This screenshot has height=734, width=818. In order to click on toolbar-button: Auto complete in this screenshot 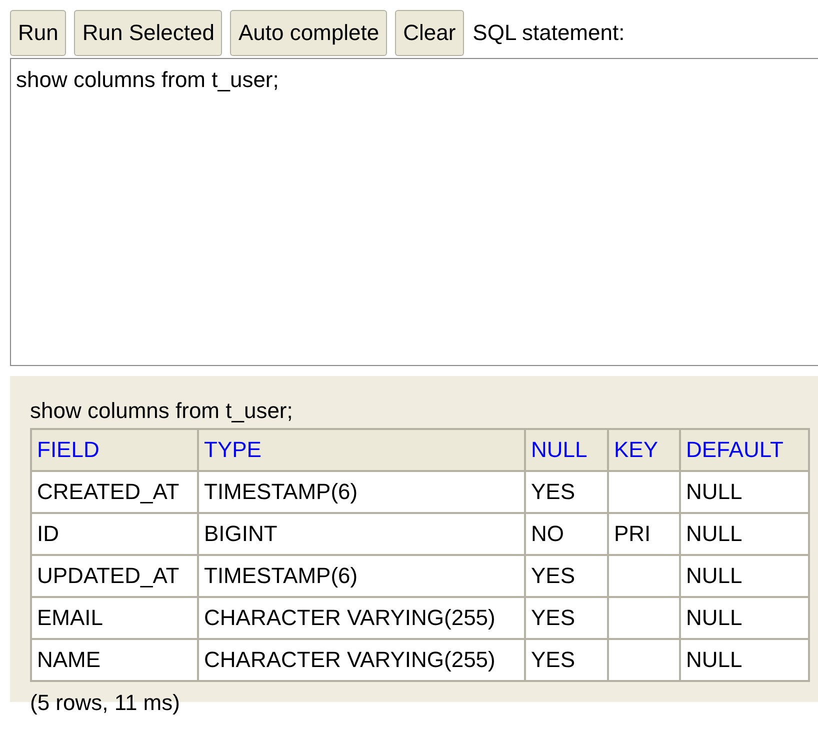, I will do `click(309, 33)`.